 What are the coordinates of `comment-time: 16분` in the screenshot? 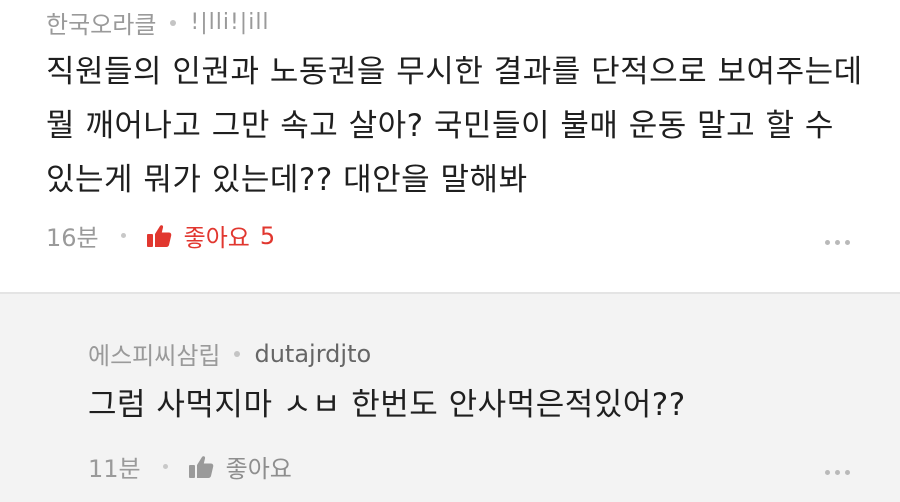 It's located at (72, 238).